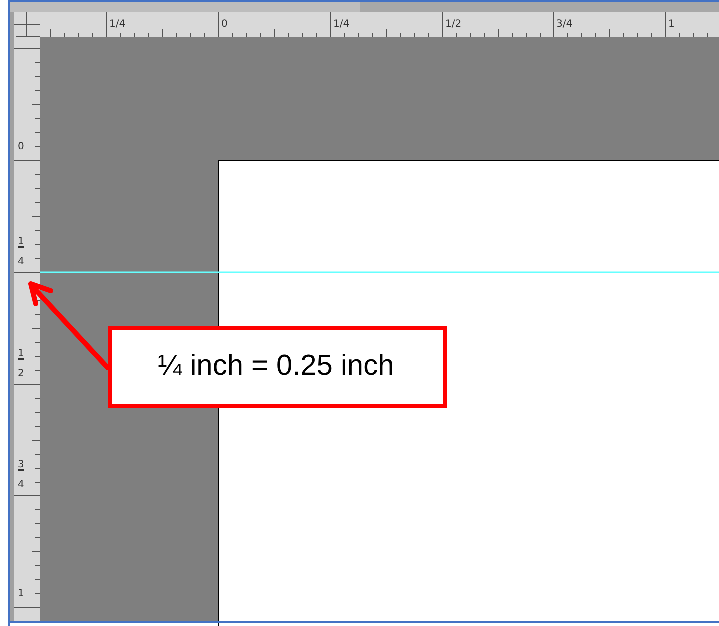 This screenshot has height=626, width=719. I want to click on ruler-label: 1/2, so click(454, 24).